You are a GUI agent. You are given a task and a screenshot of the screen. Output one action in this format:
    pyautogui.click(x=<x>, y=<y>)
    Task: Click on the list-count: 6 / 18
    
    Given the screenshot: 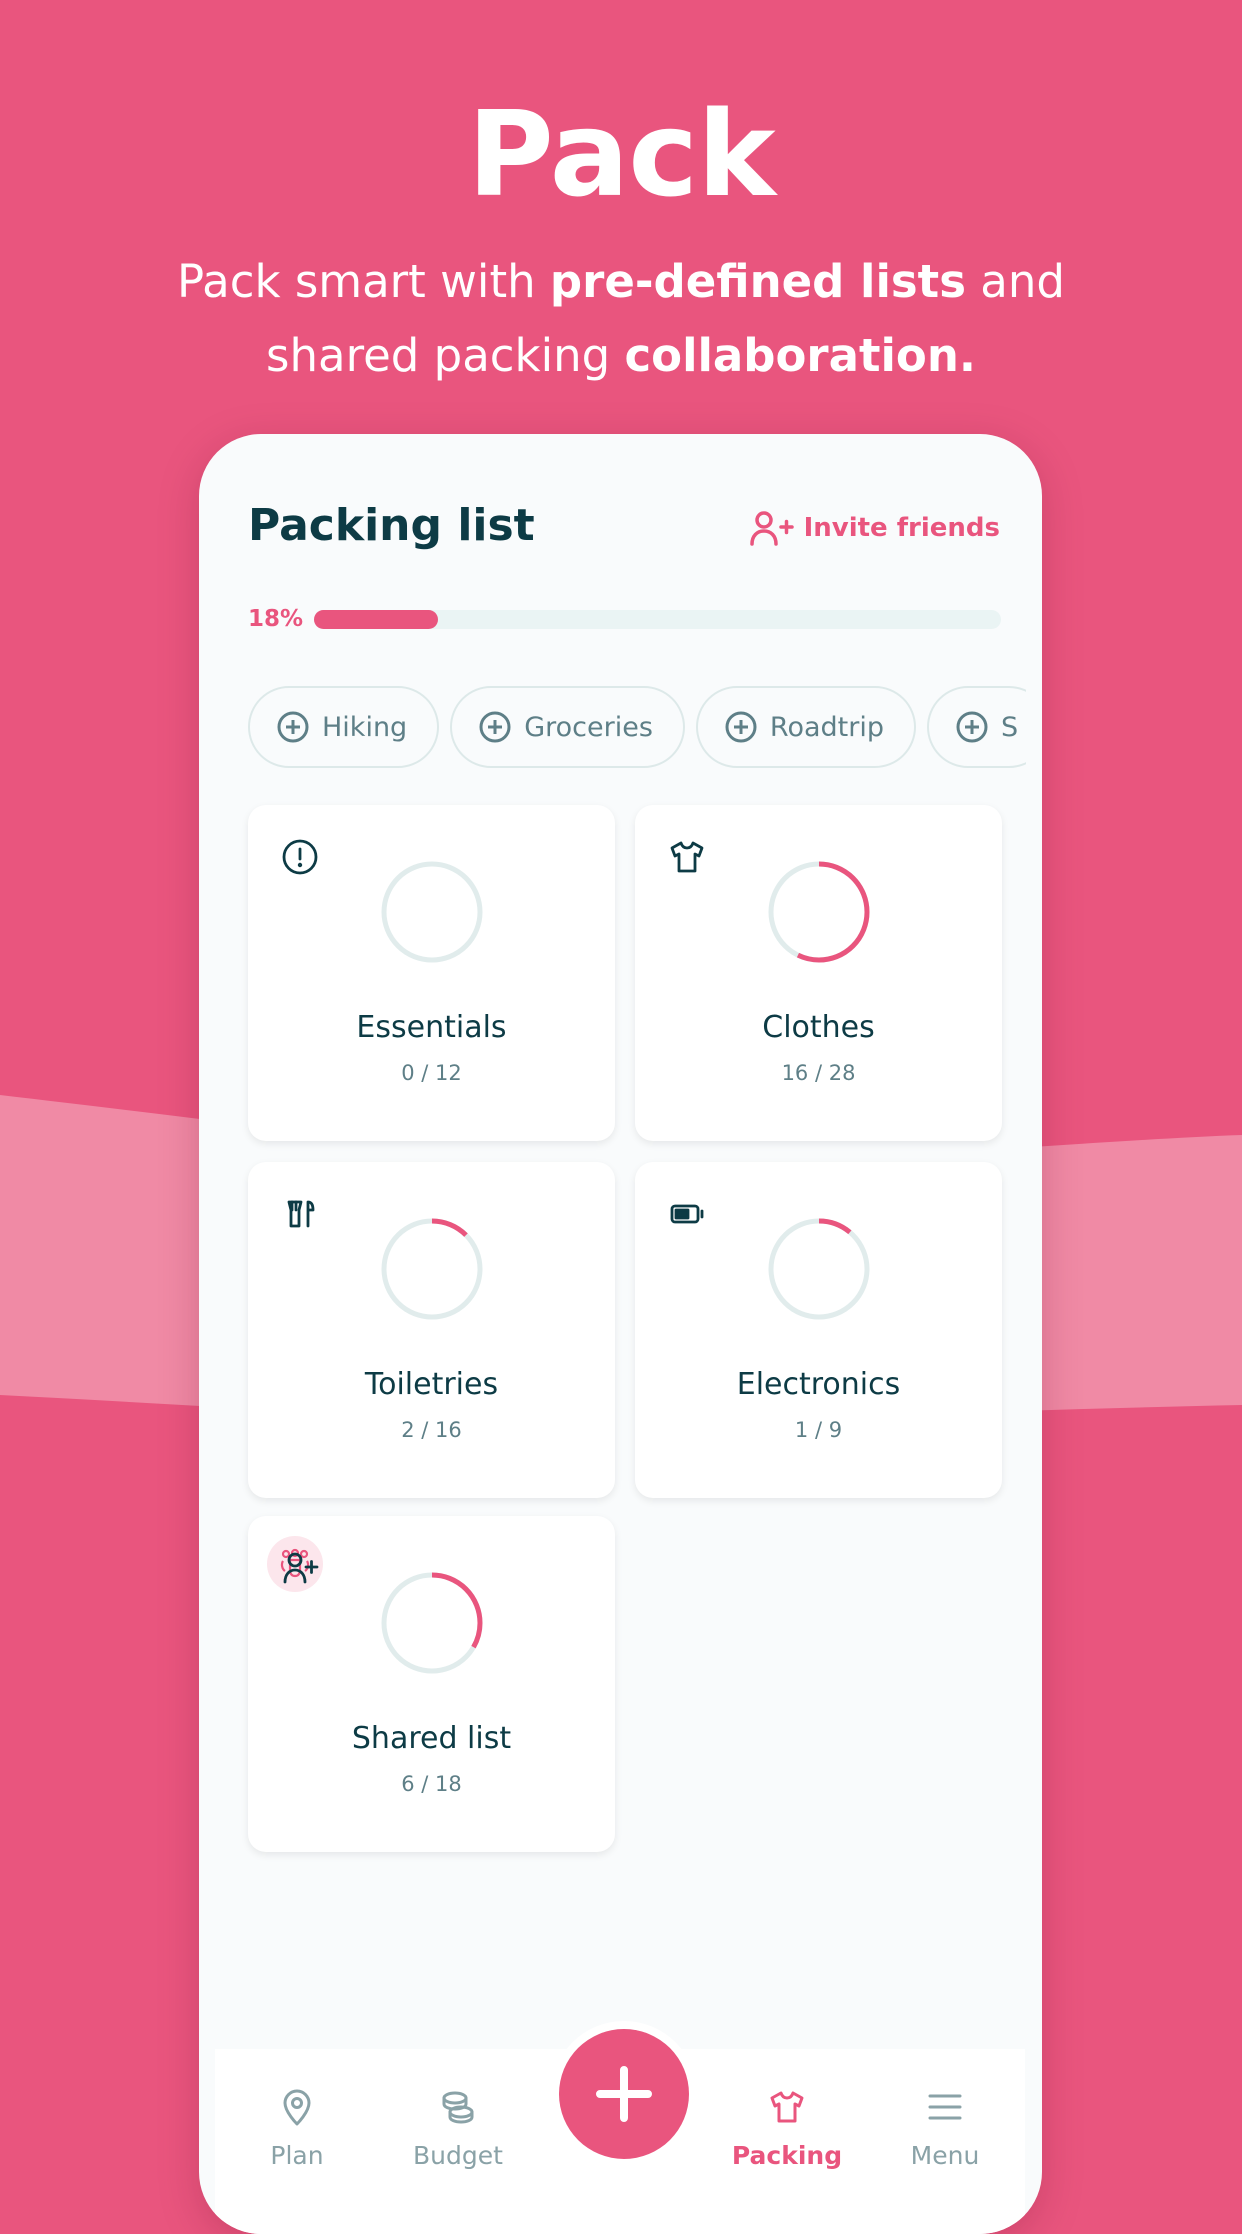 What is the action you would take?
    pyautogui.click(x=431, y=1784)
    